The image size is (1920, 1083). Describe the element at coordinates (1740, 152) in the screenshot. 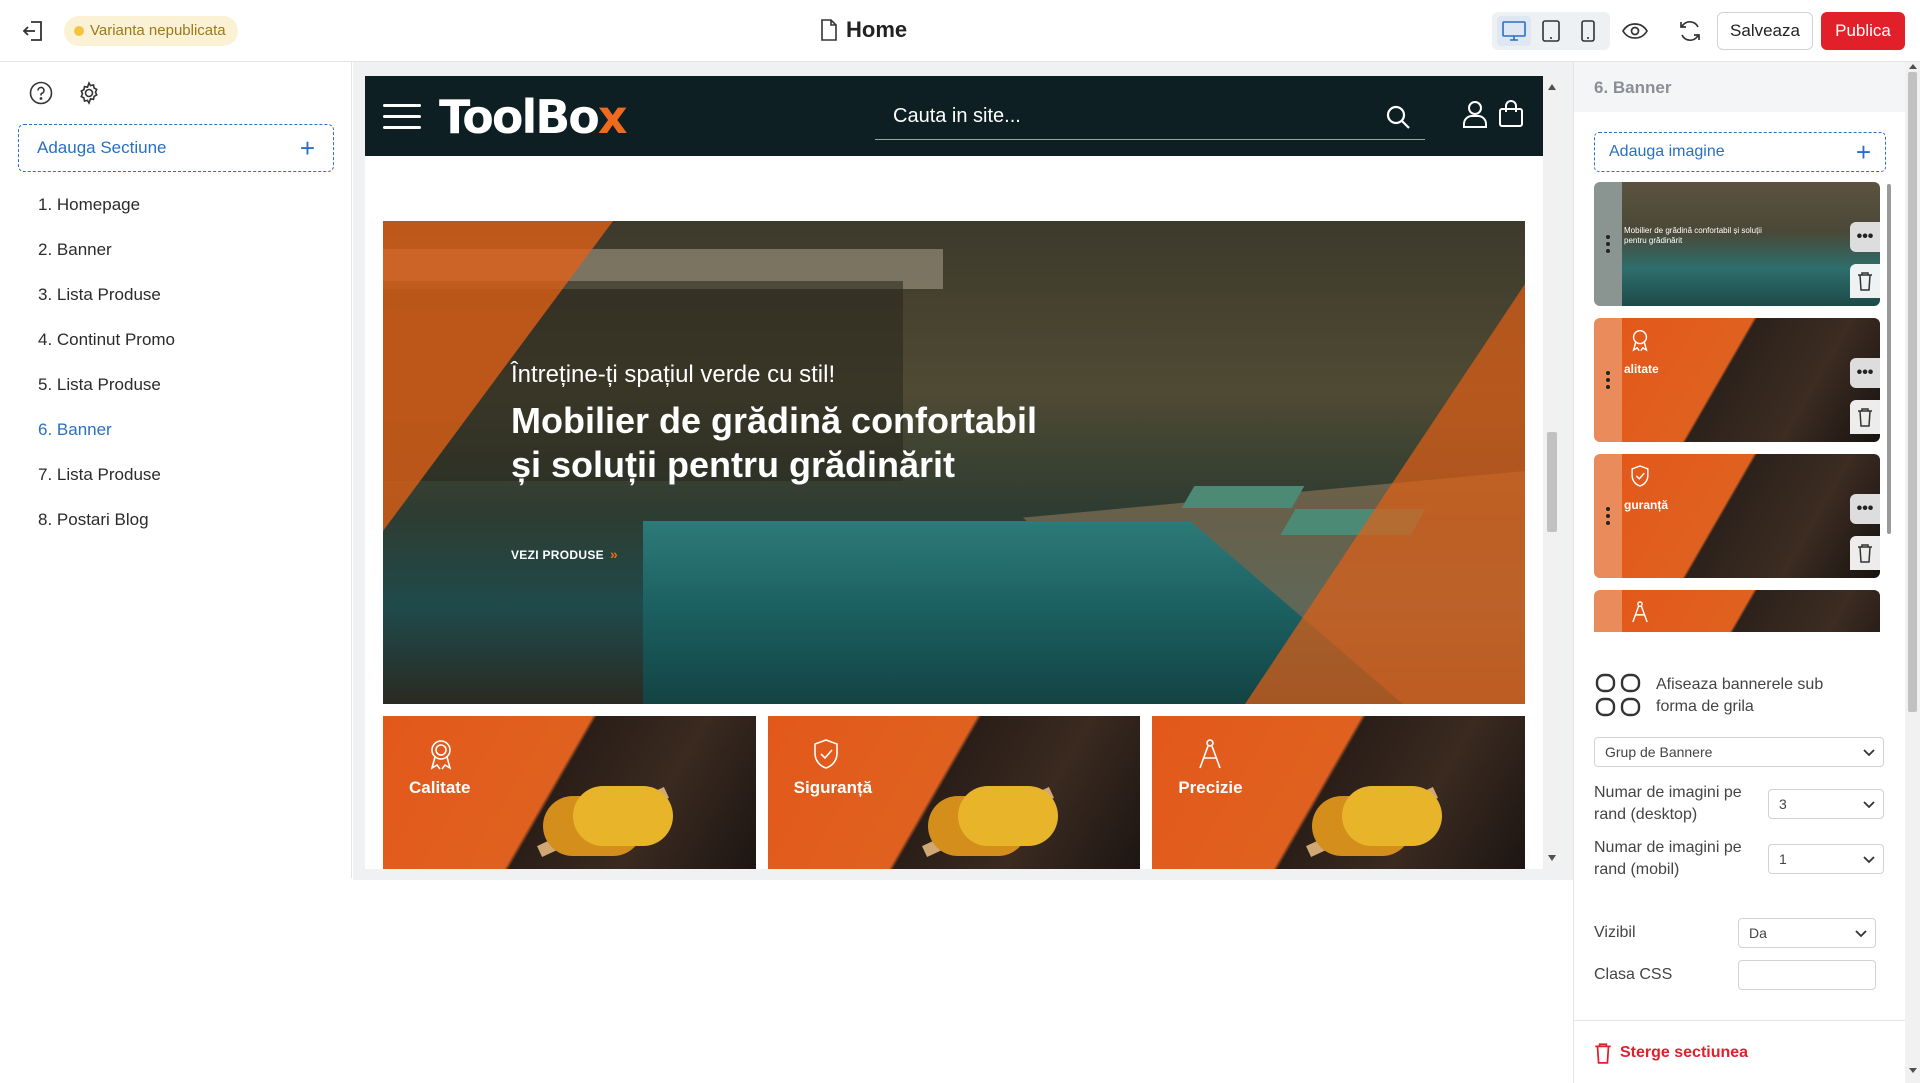

I see `add-image-button: Adauga imagine +` at that location.